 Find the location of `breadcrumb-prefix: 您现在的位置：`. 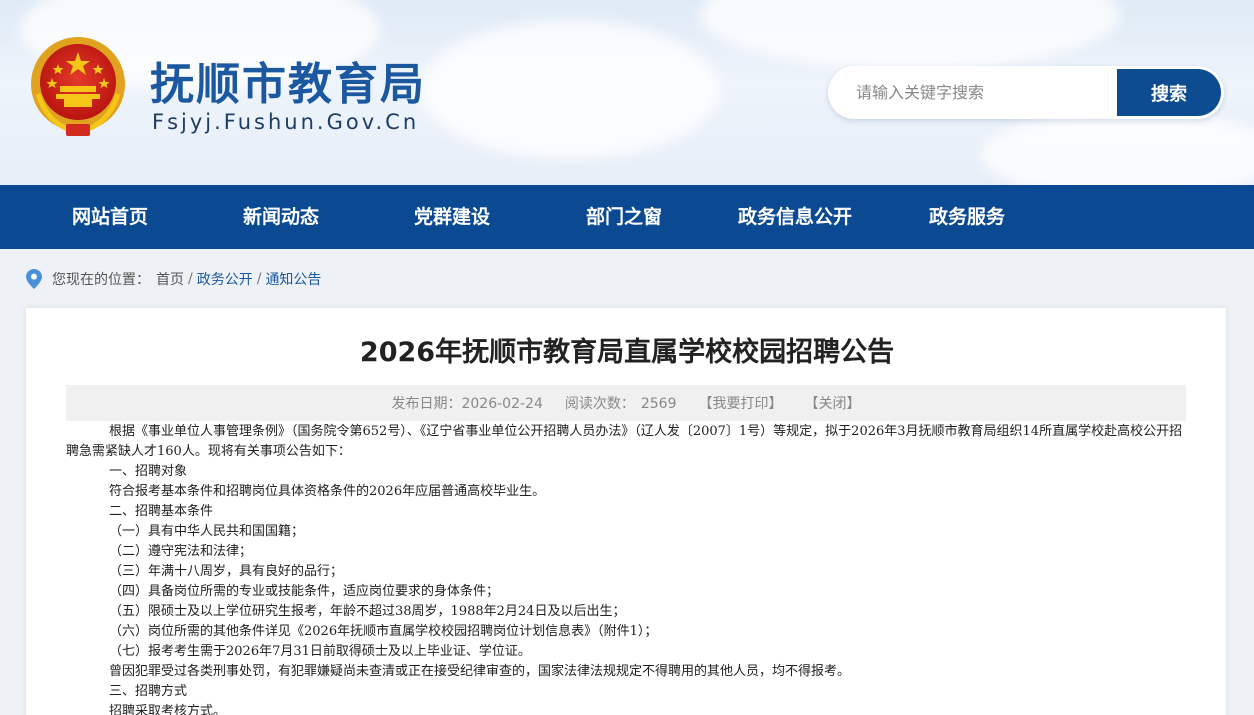

breadcrumb-prefix: 您现在的位置： is located at coordinates (101, 280).